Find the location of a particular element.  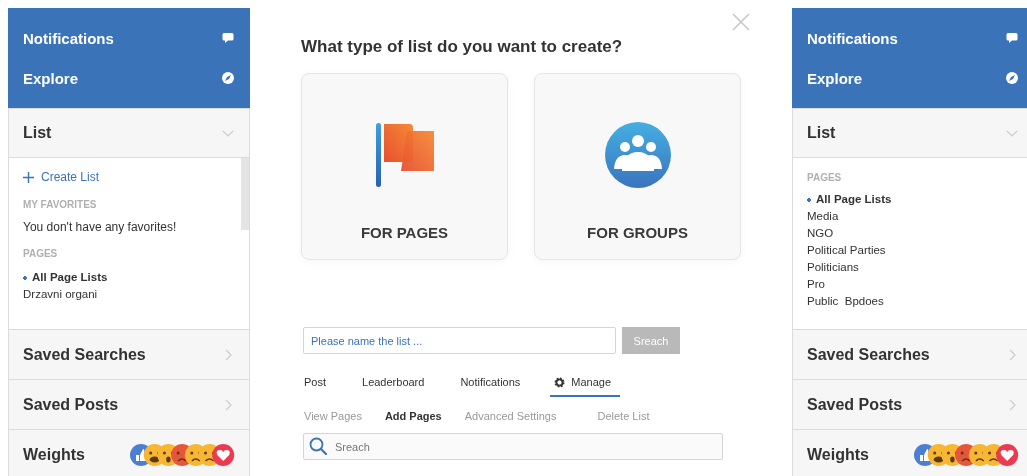

page-list-item: Politicians is located at coordinates (913, 267).